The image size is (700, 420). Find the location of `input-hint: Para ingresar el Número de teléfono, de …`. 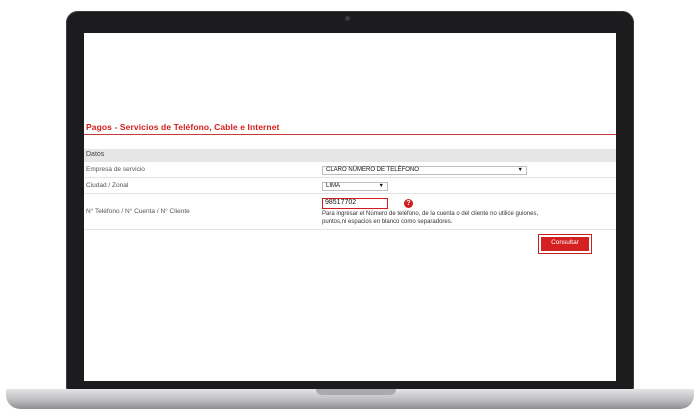

input-hint: Para ingresar el Número de teléfono, de … is located at coordinates (430, 218).